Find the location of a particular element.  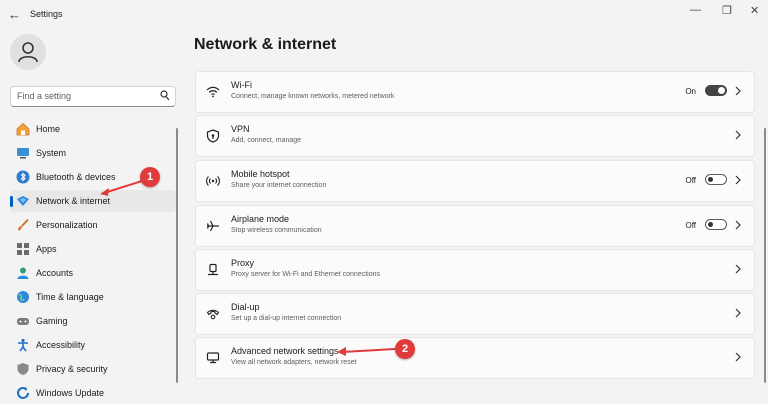

minimize-icon: — is located at coordinates (695, 10).